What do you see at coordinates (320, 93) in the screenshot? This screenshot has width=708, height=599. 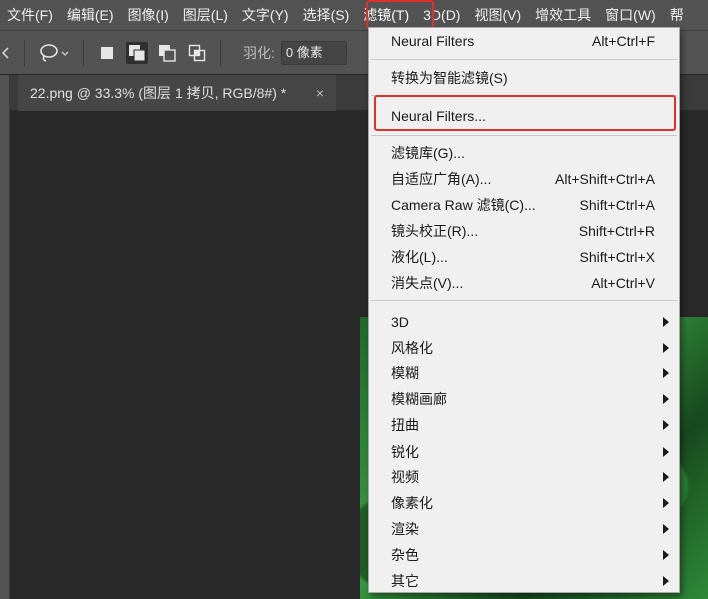 I see `close-icon: ×` at bounding box center [320, 93].